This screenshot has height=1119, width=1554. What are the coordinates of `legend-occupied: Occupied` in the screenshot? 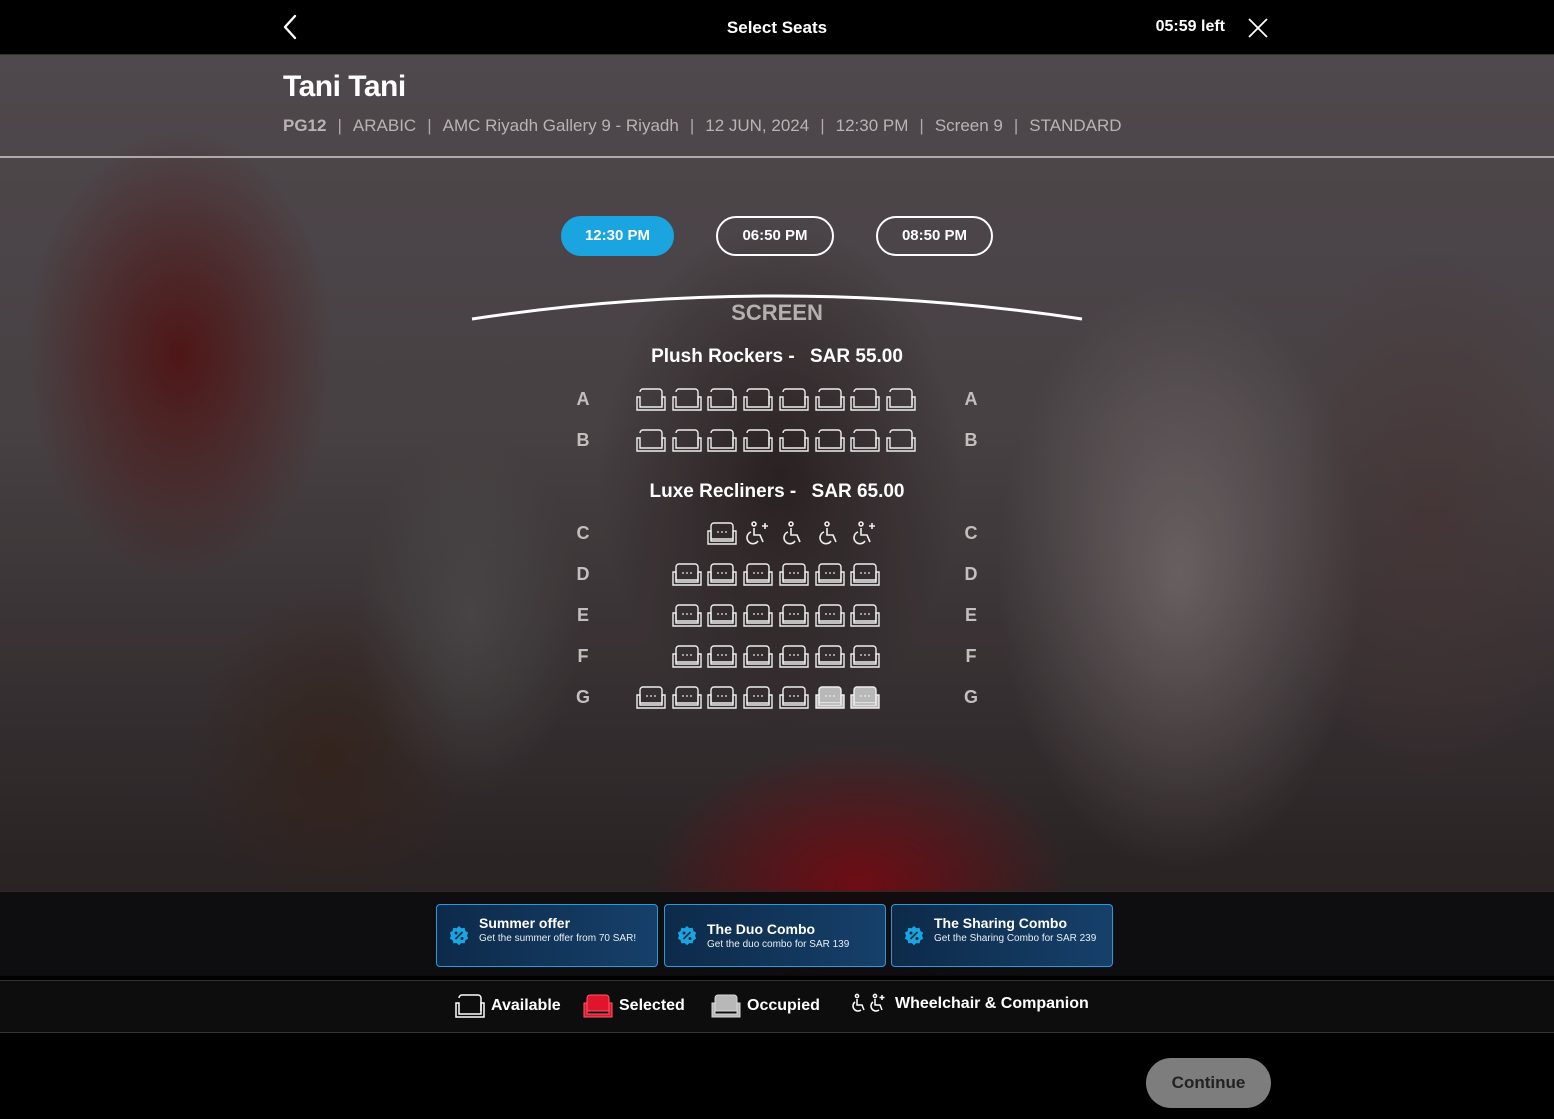 It's located at (765, 1006).